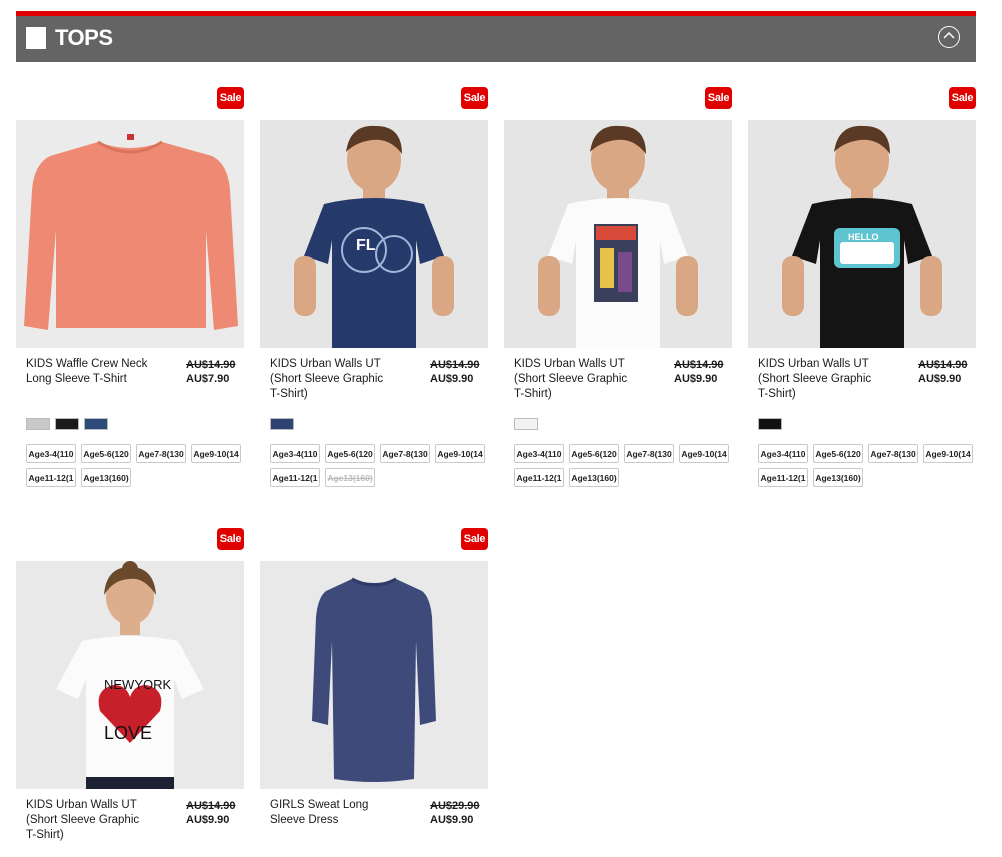 The height and width of the screenshot is (857, 1002). What do you see at coordinates (366, 245) in the screenshot?
I see `svg-text: FL` at bounding box center [366, 245].